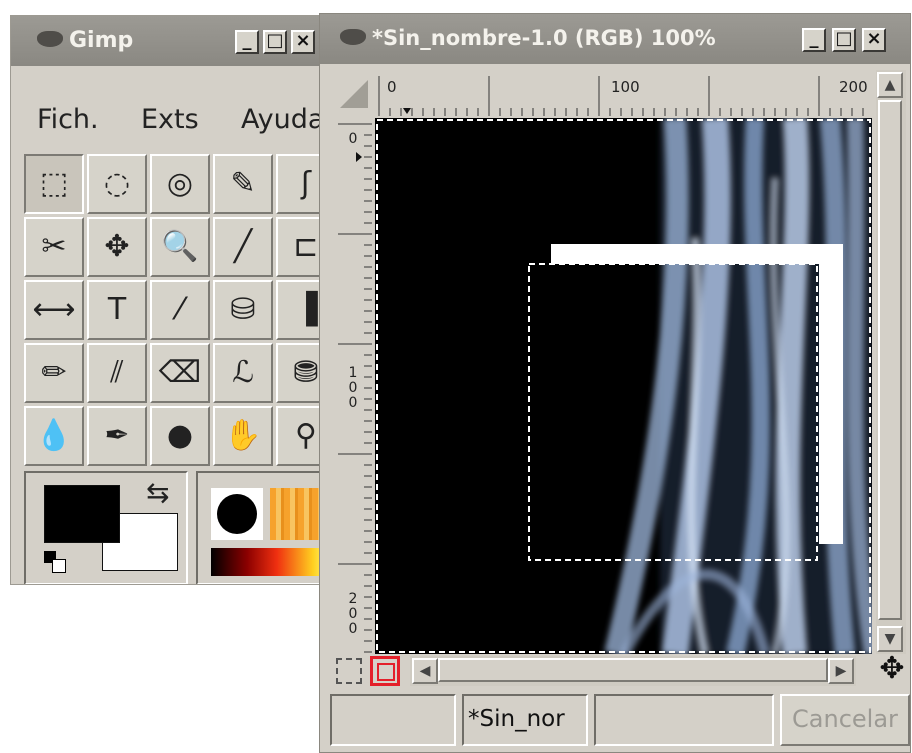 The width and height of the screenshot is (912, 753). Describe the element at coordinates (353, 139) in the screenshot. I see `vruler-label-0: 0` at that location.